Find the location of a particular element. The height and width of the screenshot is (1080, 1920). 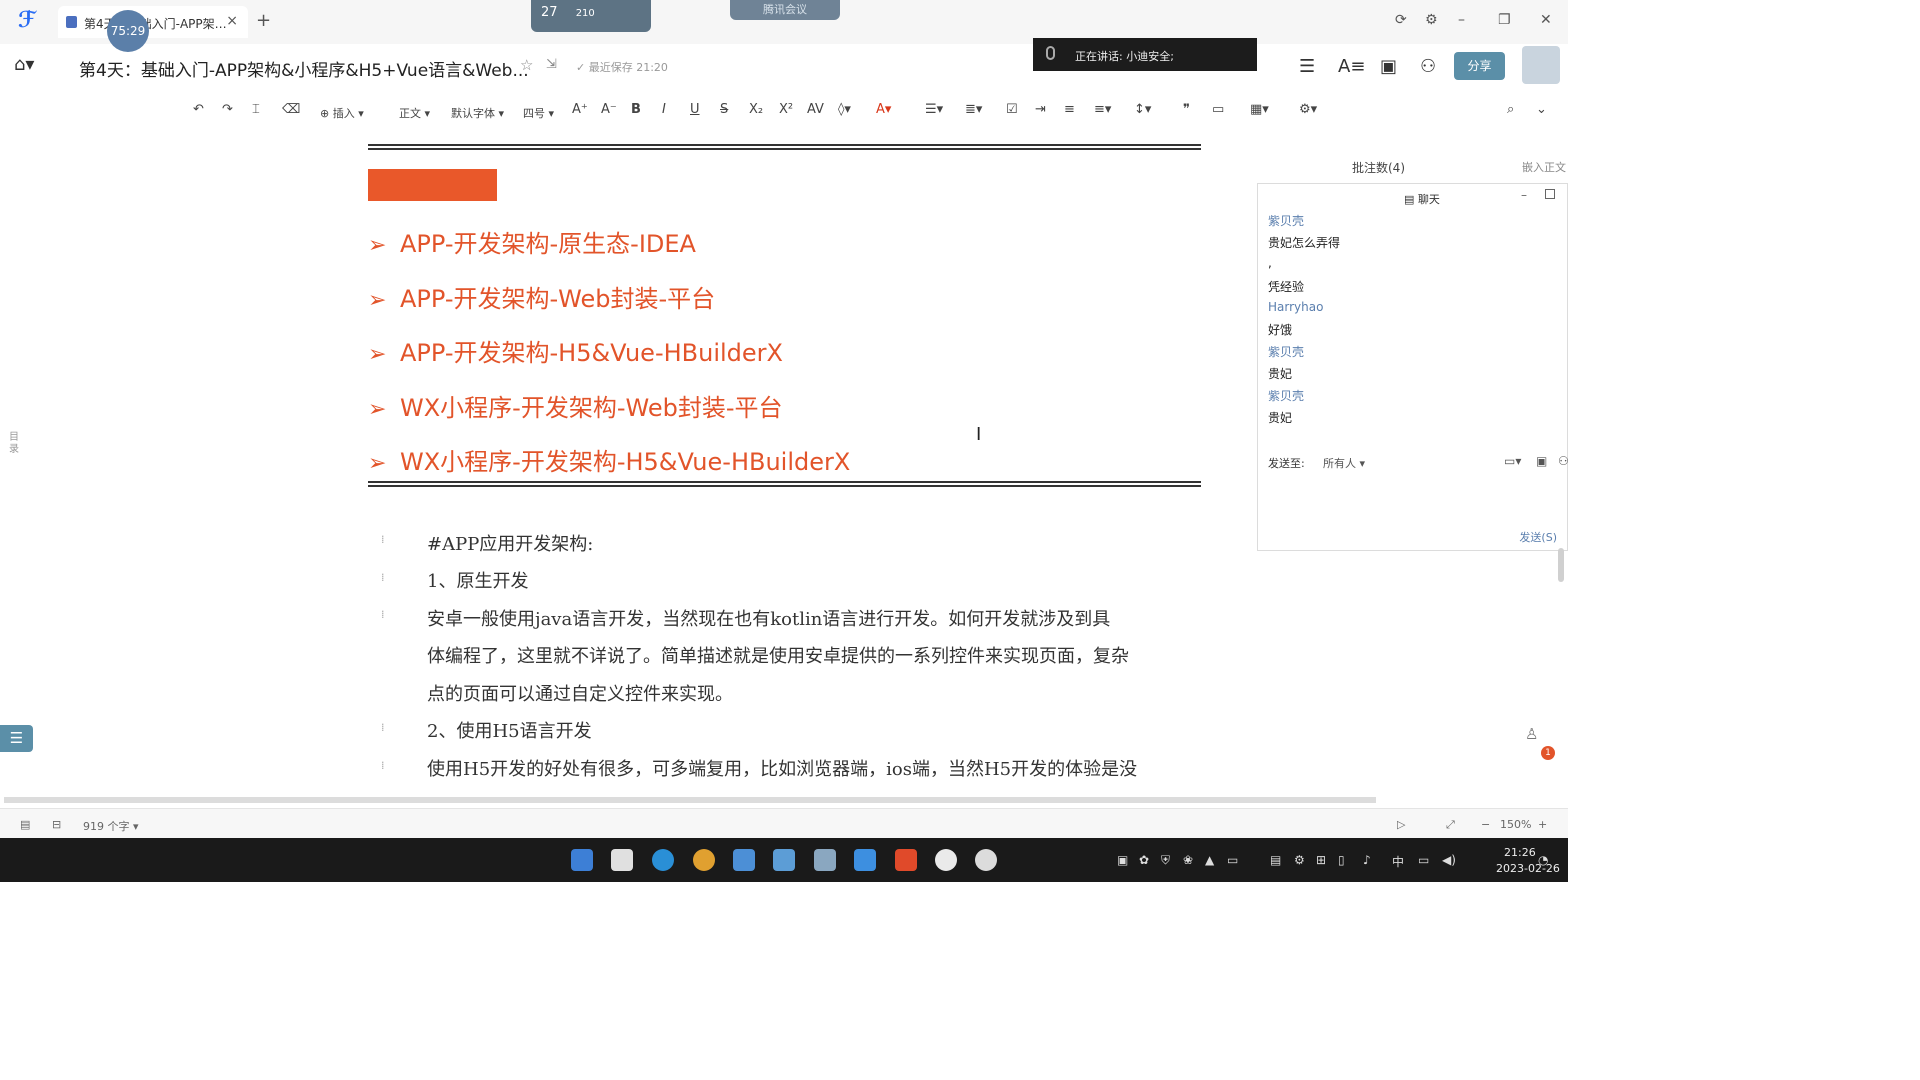

horizontal-scrollbar is located at coordinates (690, 800).